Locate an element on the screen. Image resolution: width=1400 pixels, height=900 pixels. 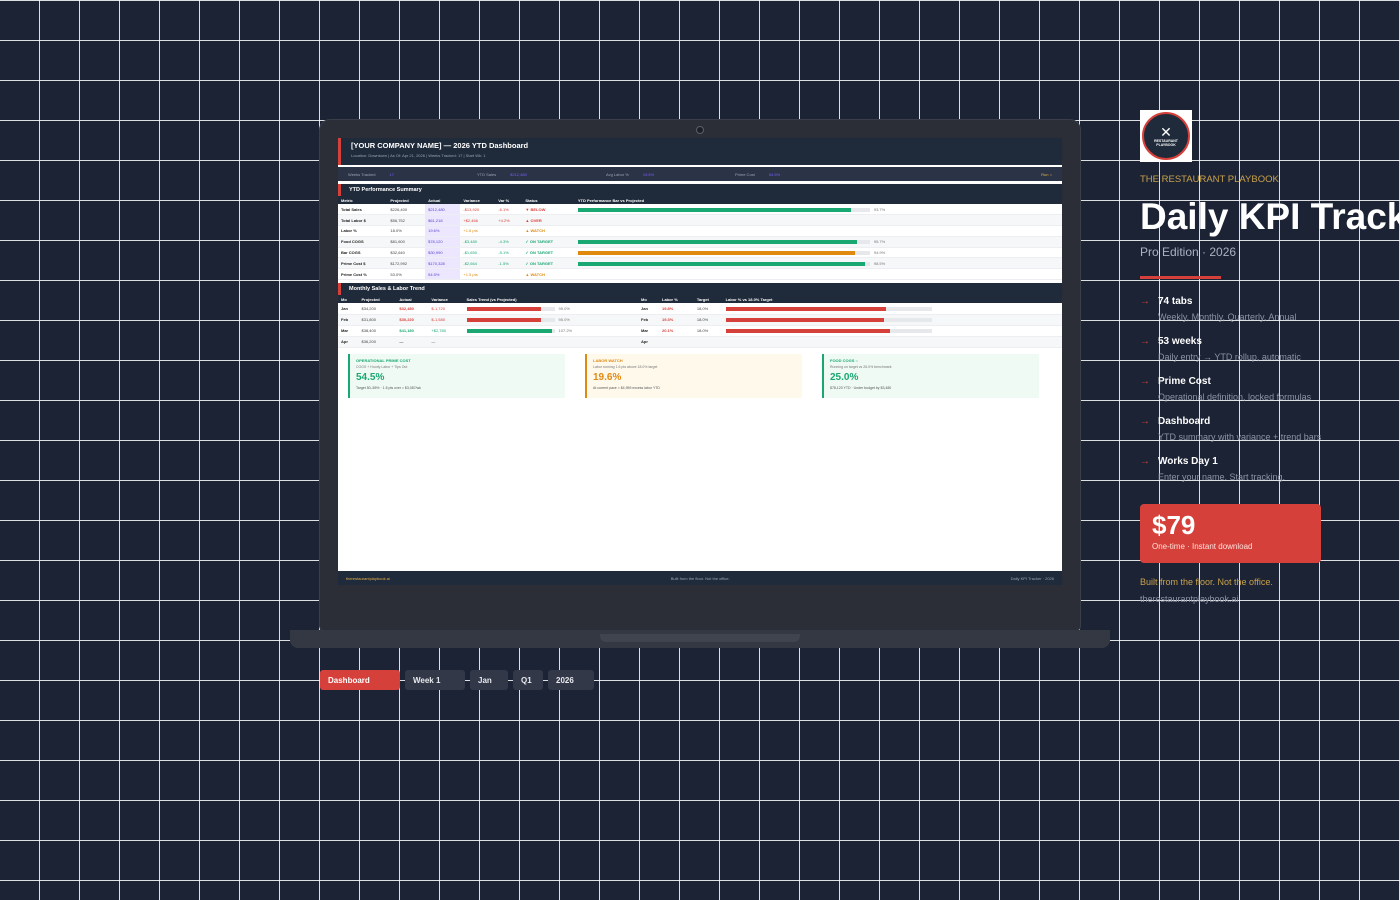
performance-bar-cell: 93.7% is located at coordinates (818, 210).